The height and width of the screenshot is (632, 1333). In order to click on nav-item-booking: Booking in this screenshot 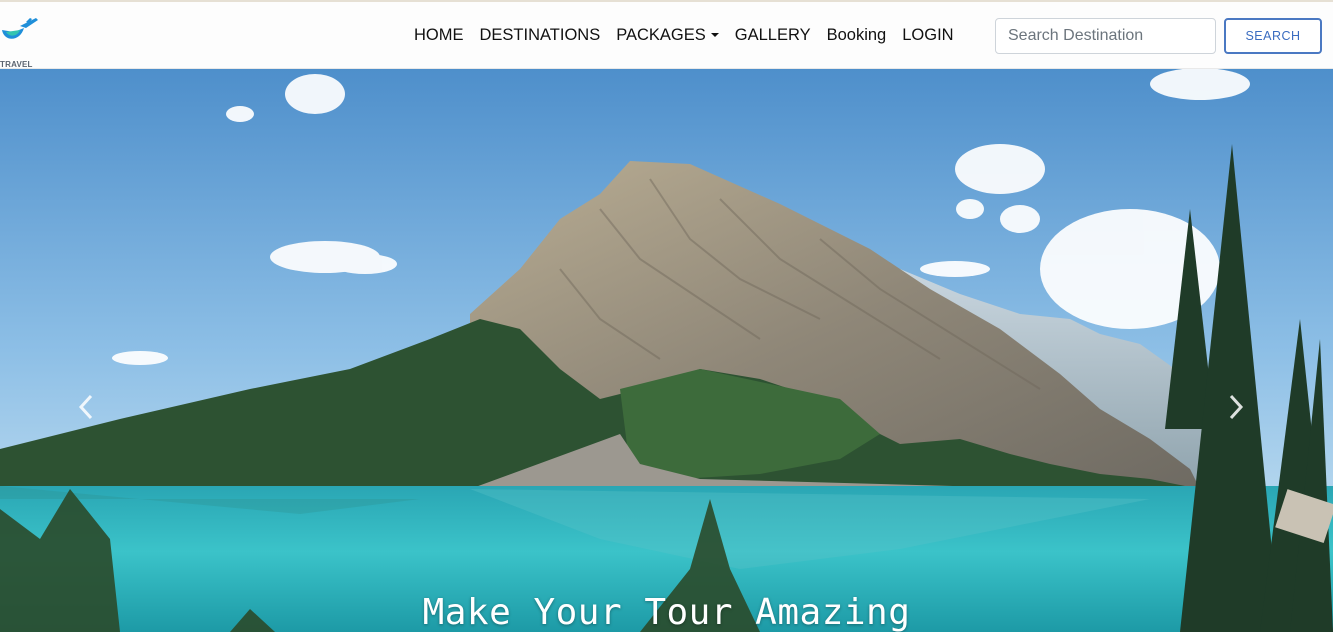, I will do `click(857, 35)`.